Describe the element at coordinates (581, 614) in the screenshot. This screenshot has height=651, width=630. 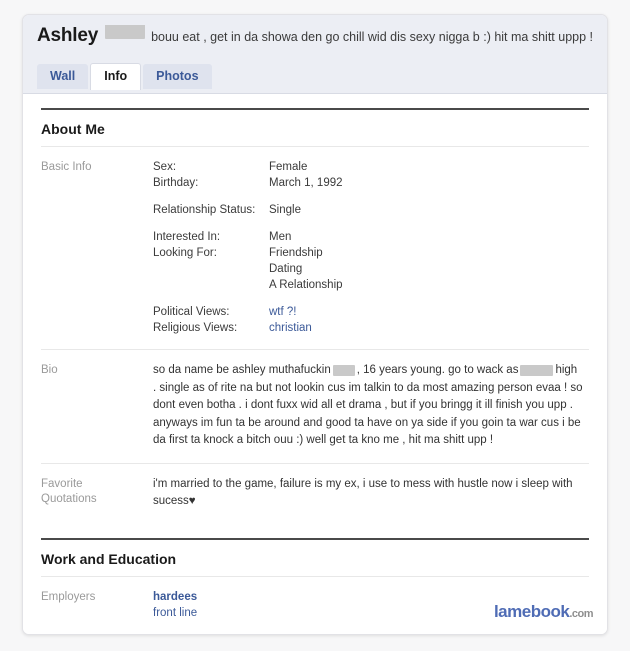
I see `watermark-tld: .com` at that location.